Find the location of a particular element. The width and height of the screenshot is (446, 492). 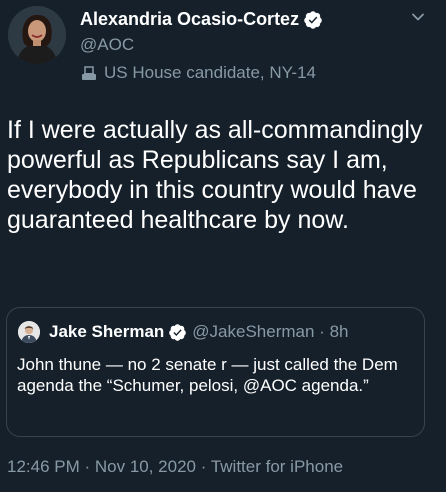

quoted-author-avatar is located at coordinates (29, 332).